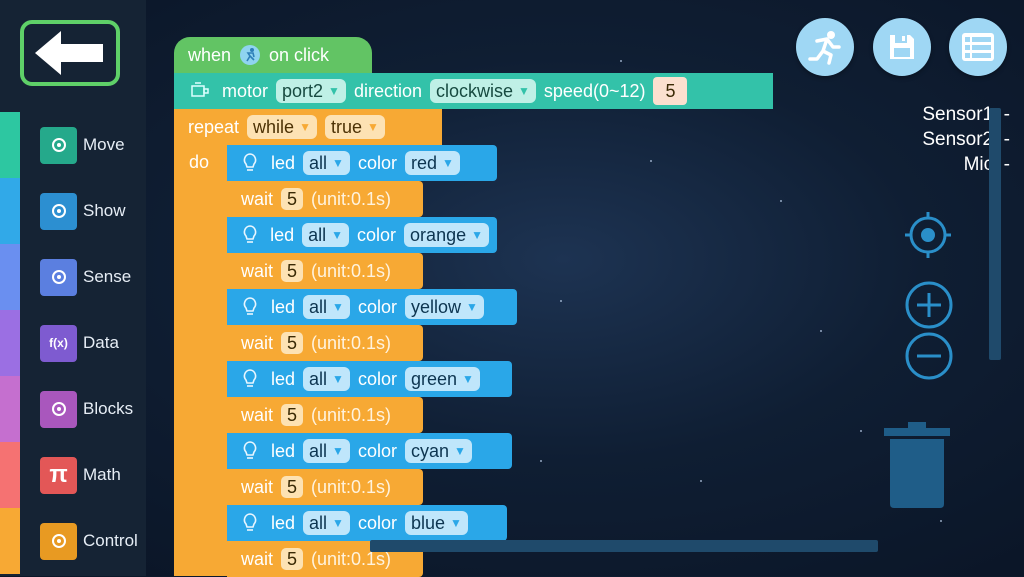 The height and width of the screenshot is (577, 1024). I want to click on save-button, so click(902, 47).